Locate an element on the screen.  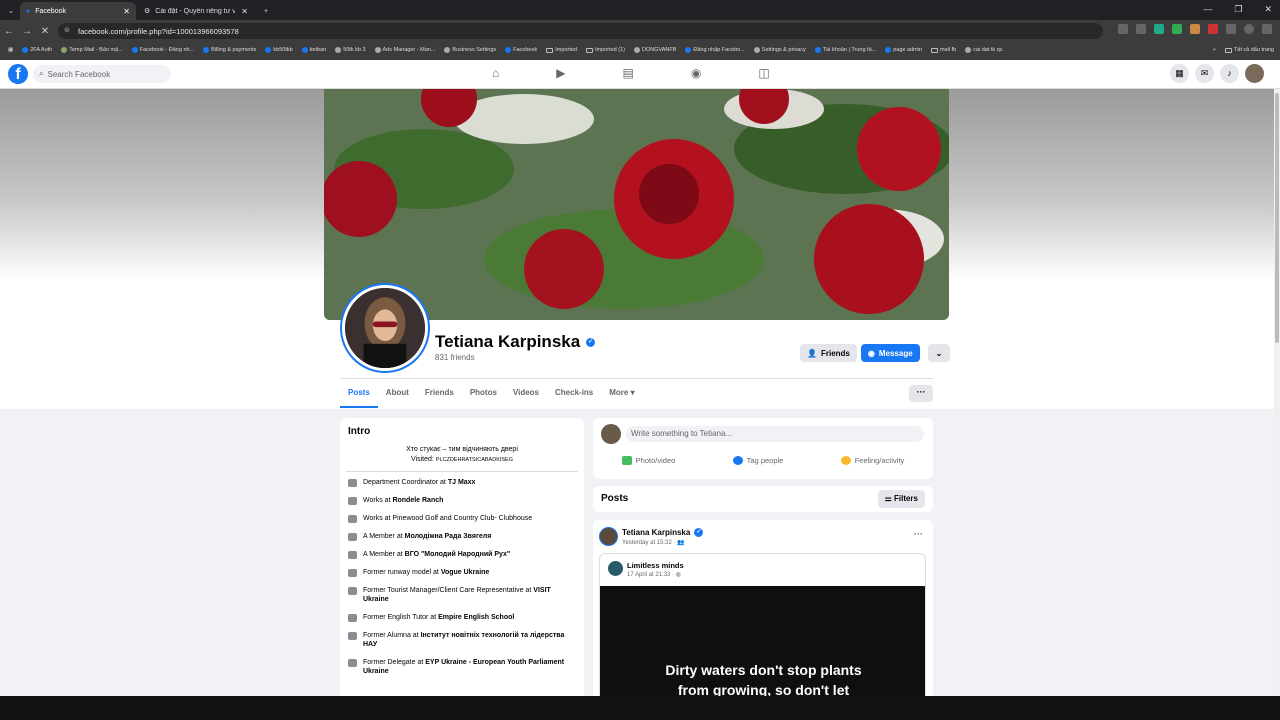
feeling-button: Feeling/activity is located at coordinates (872, 460).